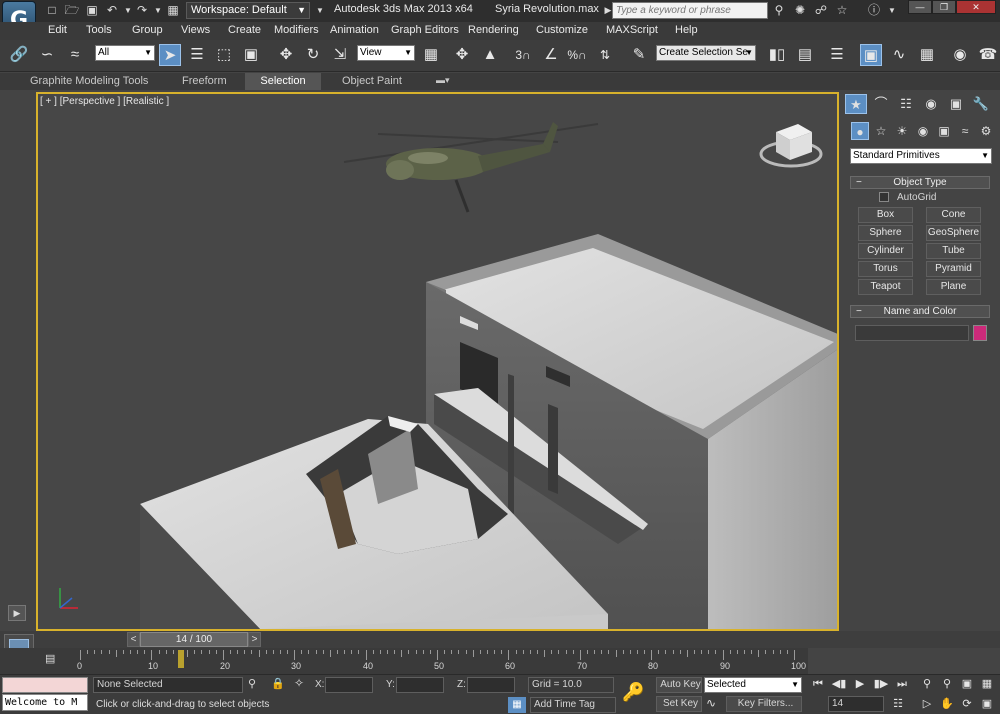  Describe the element at coordinates (902, 684) in the screenshot. I see `go-to-end-icon: ⏭` at that location.